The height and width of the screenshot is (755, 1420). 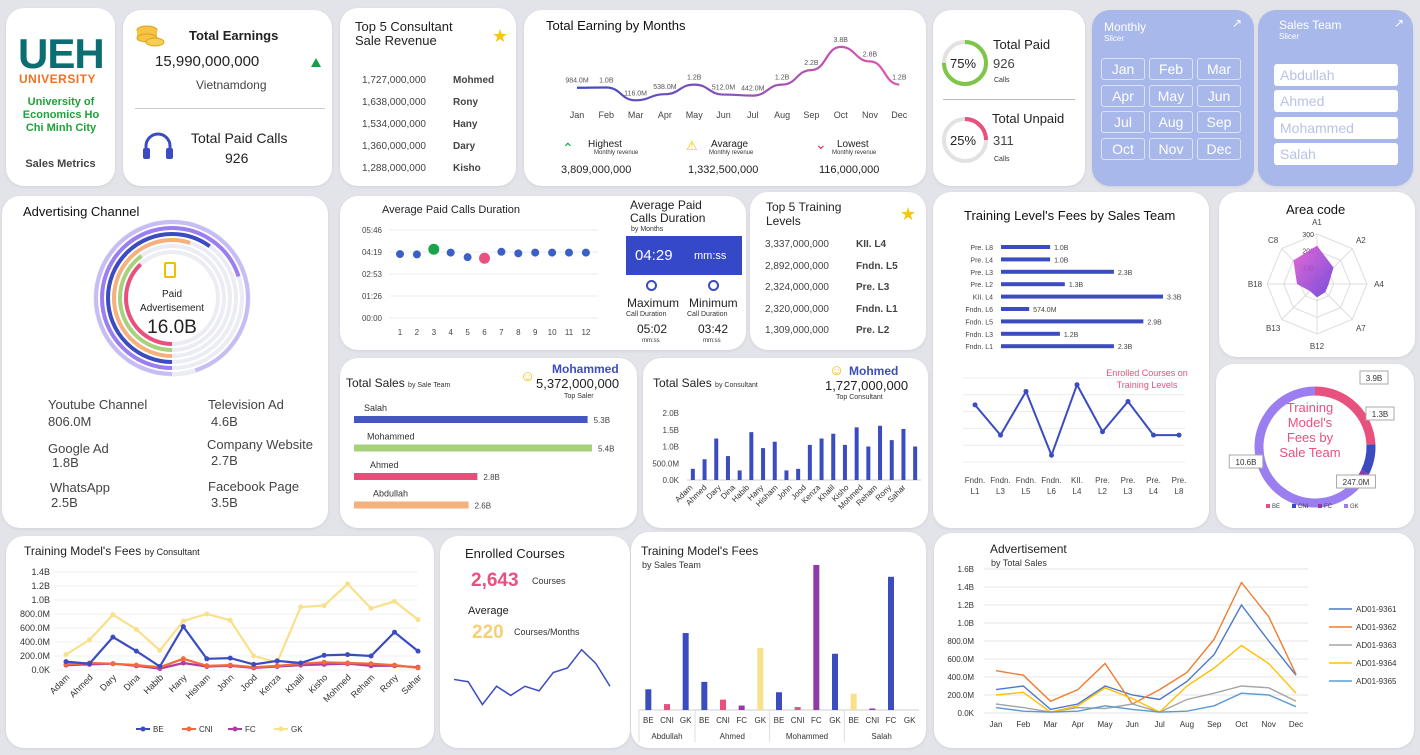 What do you see at coordinates (585, 332) in the screenshot?
I see `tick-label: 12` at bounding box center [585, 332].